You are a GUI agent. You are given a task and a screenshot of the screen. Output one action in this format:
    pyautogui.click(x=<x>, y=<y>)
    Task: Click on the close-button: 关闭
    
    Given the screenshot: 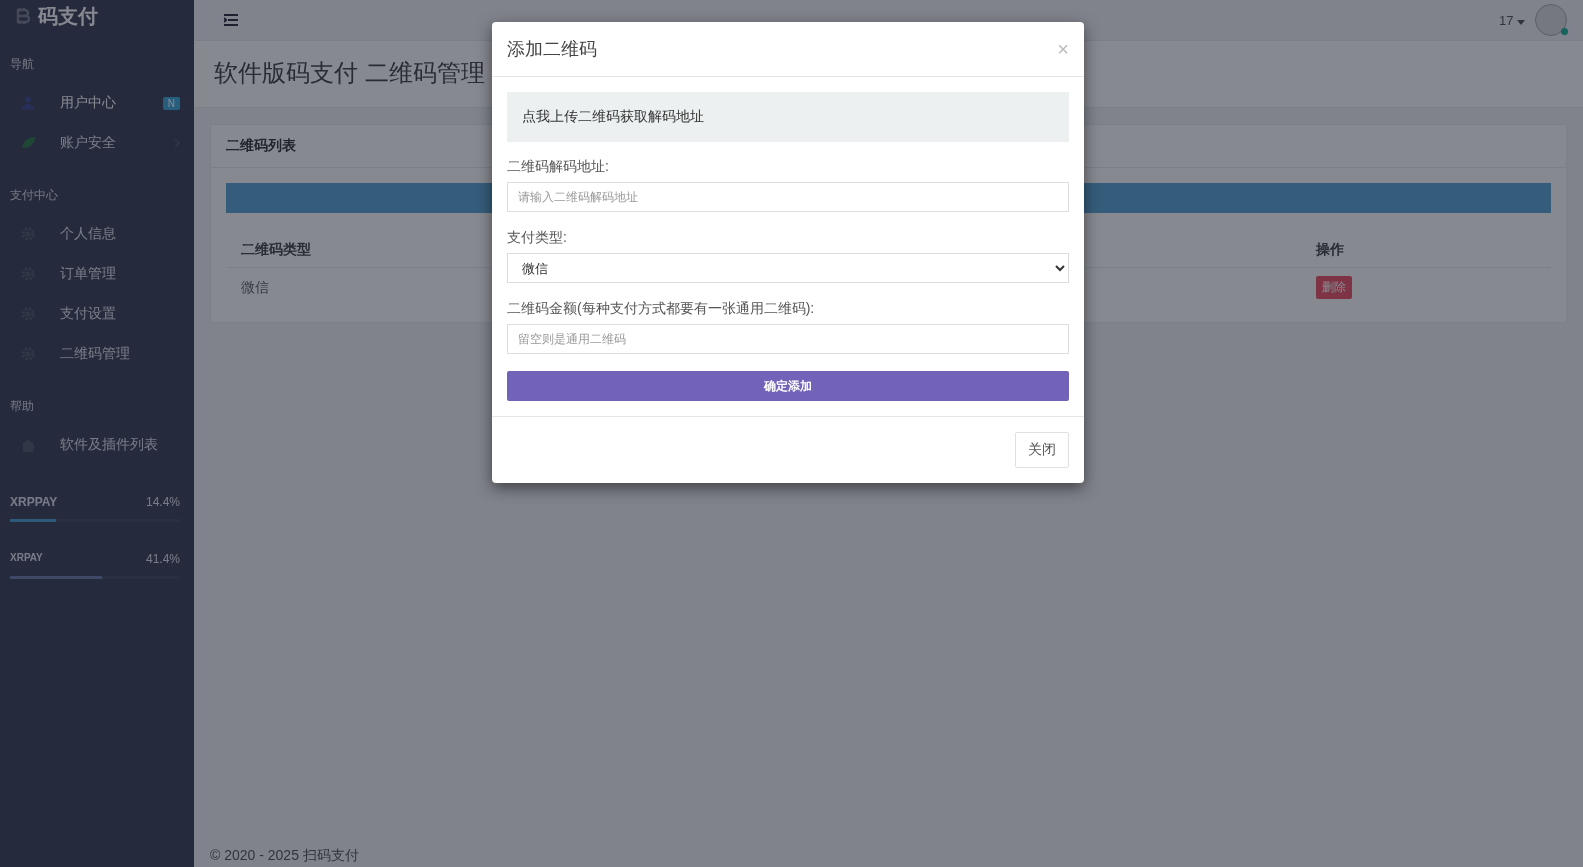 What is the action you would take?
    pyautogui.click(x=1042, y=450)
    